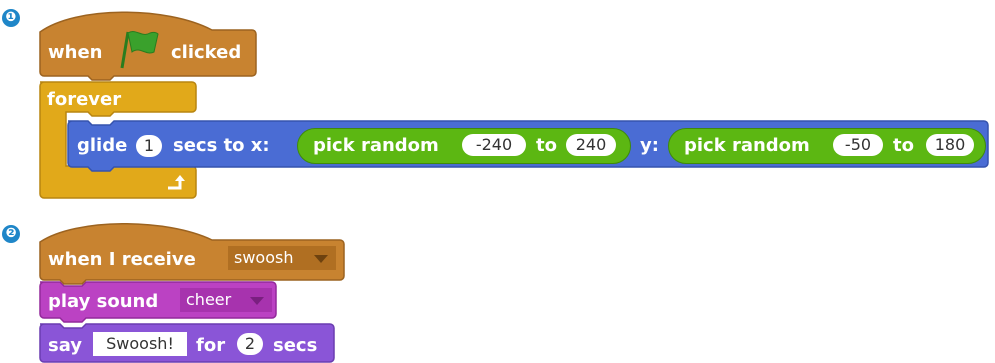 The image size is (995, 363). I want to click on random-y-to-input: 180, so click(950, 145).